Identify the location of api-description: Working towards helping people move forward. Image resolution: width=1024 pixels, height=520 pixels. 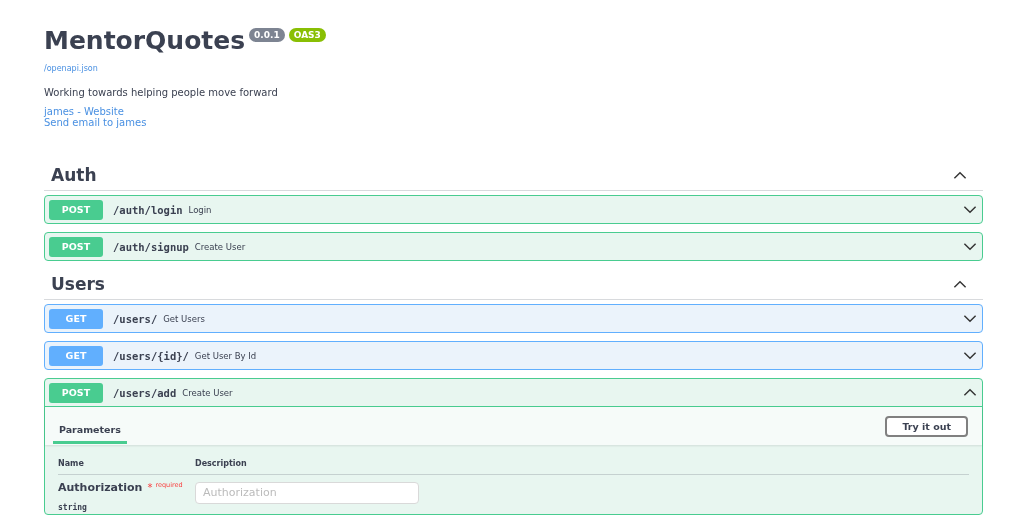
(161, 92).